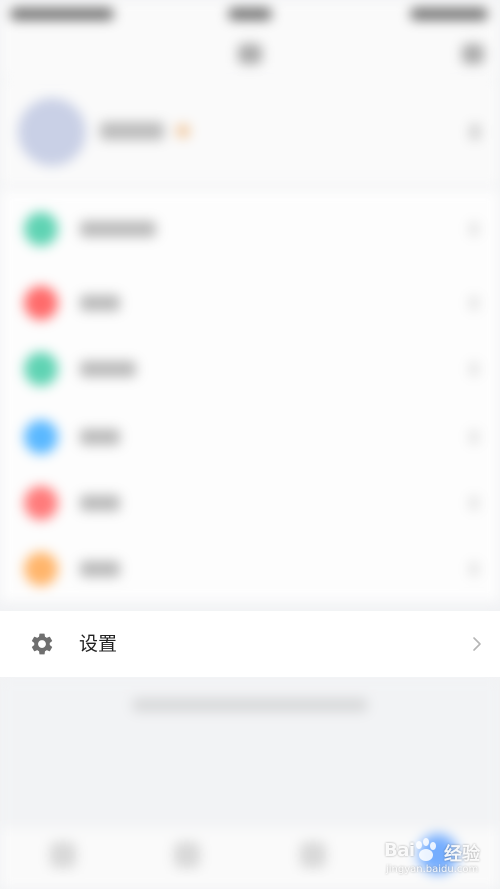 The height and width of the screenshot is (889, 500). What do you see at coordinates (250, 15) in the screenshot?
I see `status-bar` at bounding box center [250, 15].